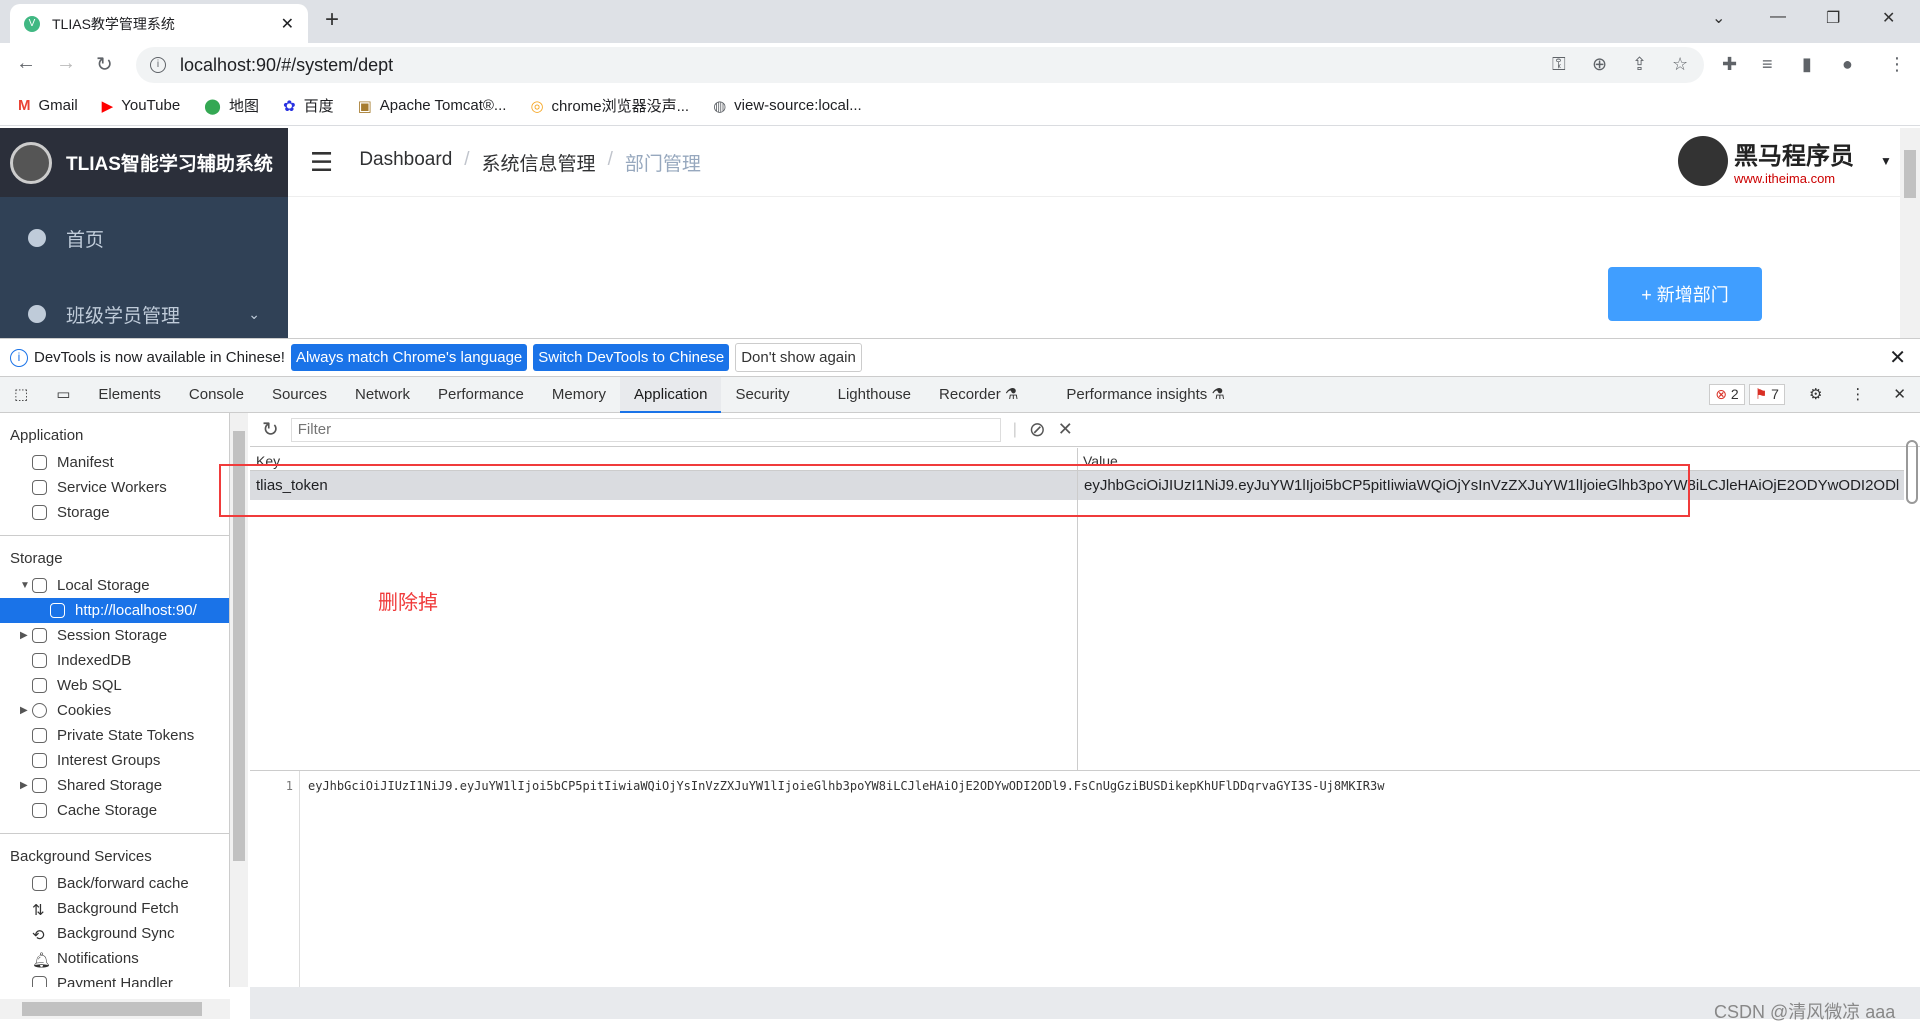  I want to click on reload-icon: ↻, so click(104, 64).